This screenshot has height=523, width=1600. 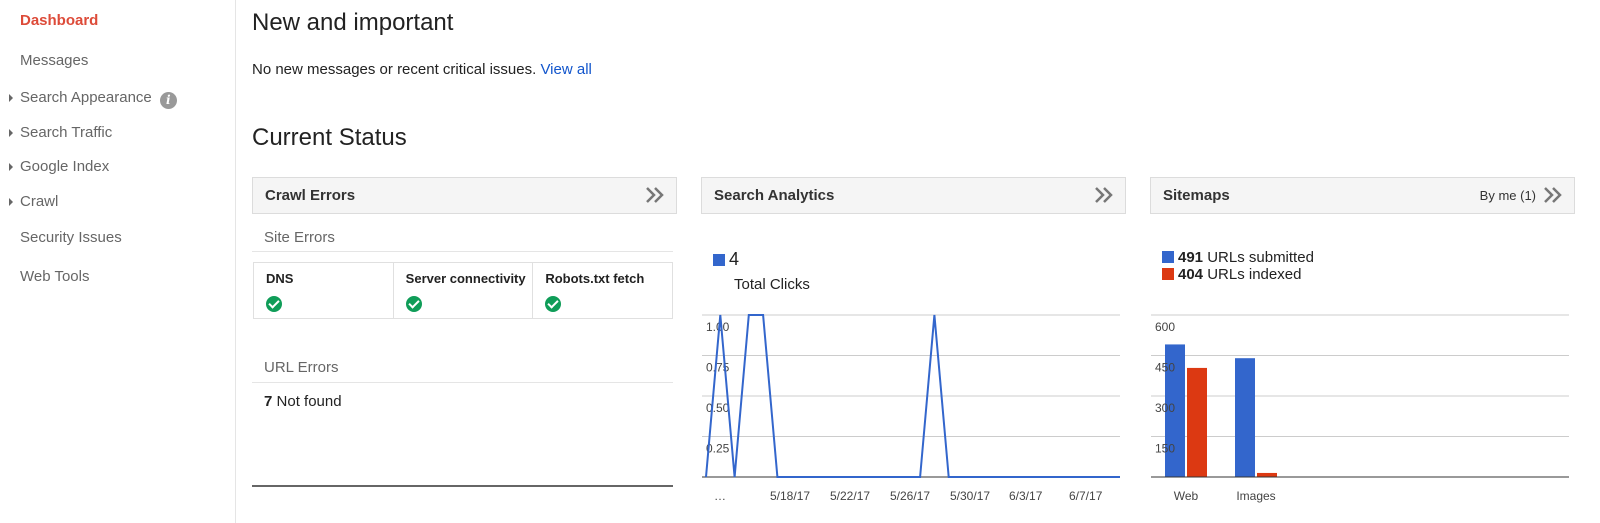 What do you see at coordinates (772, 284) in the screenshot?
I see `total-clicks-caption: Total Clicks` at bounding box center [772, 284].